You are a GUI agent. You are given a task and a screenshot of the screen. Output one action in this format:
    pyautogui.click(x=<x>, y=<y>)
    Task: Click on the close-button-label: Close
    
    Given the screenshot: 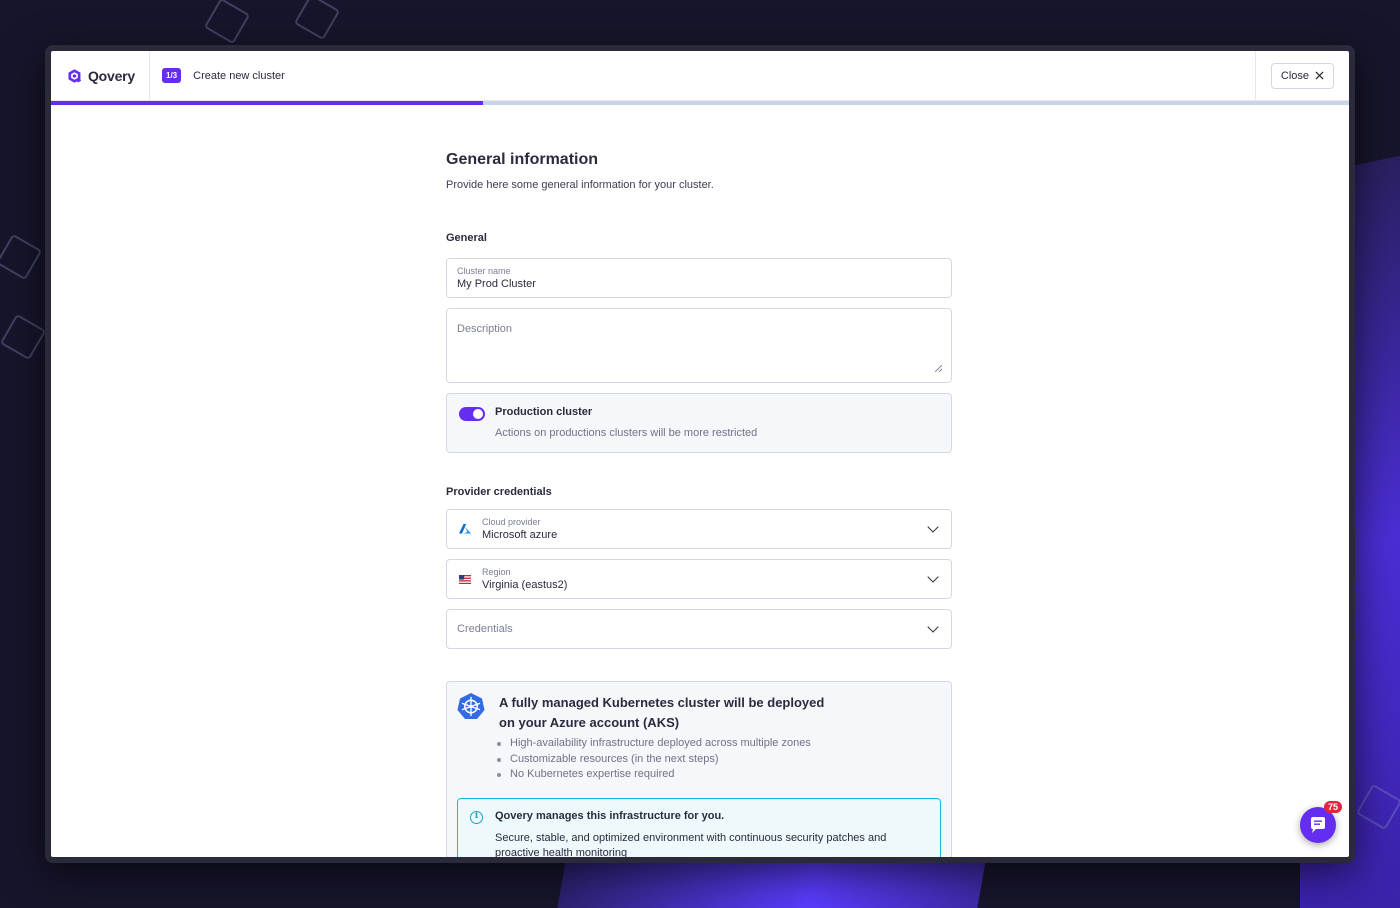 What is the action you would take?
    pyautogui.click(x=1294, y=75)
    